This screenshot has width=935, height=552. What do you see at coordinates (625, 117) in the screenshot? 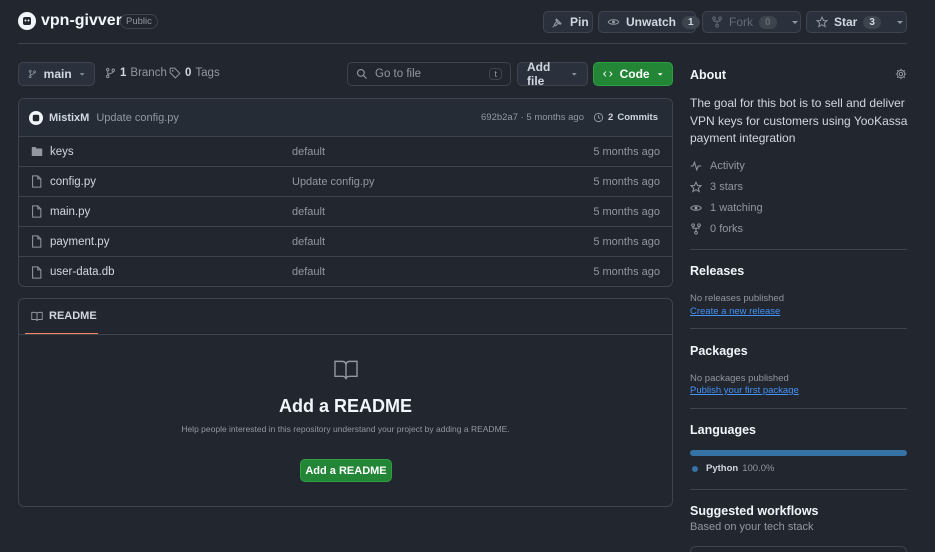
I see `commits-link: 2 Commits` at bounding box center [625, 117].